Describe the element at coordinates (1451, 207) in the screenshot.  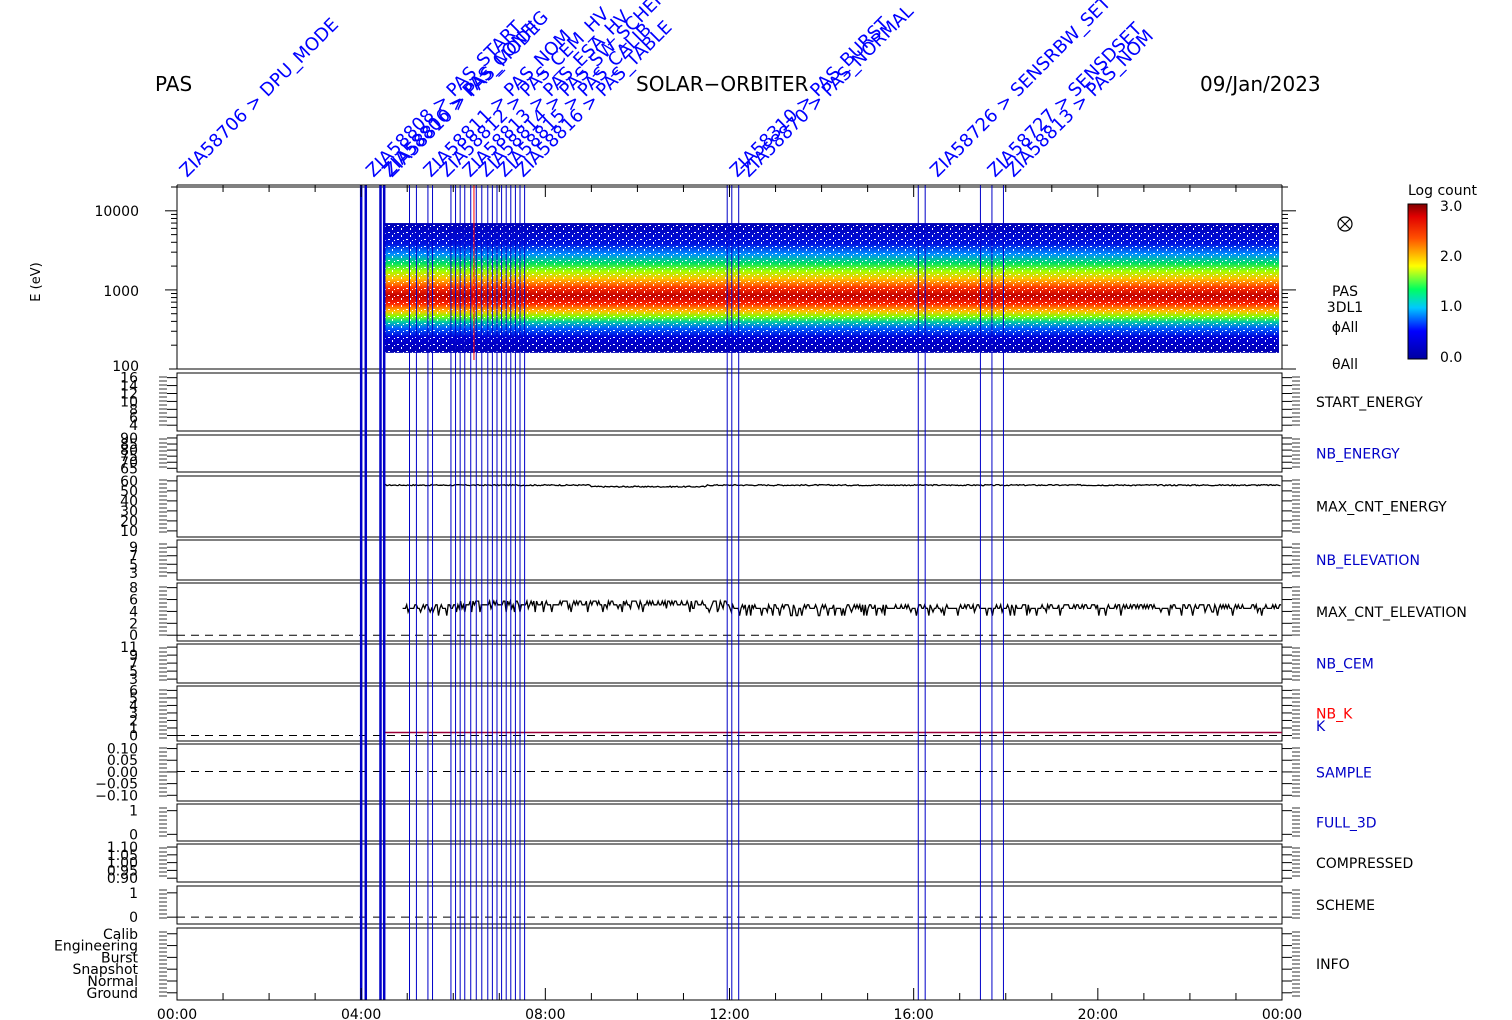
I see `colorbar-tick-3: 3.0` at that location.